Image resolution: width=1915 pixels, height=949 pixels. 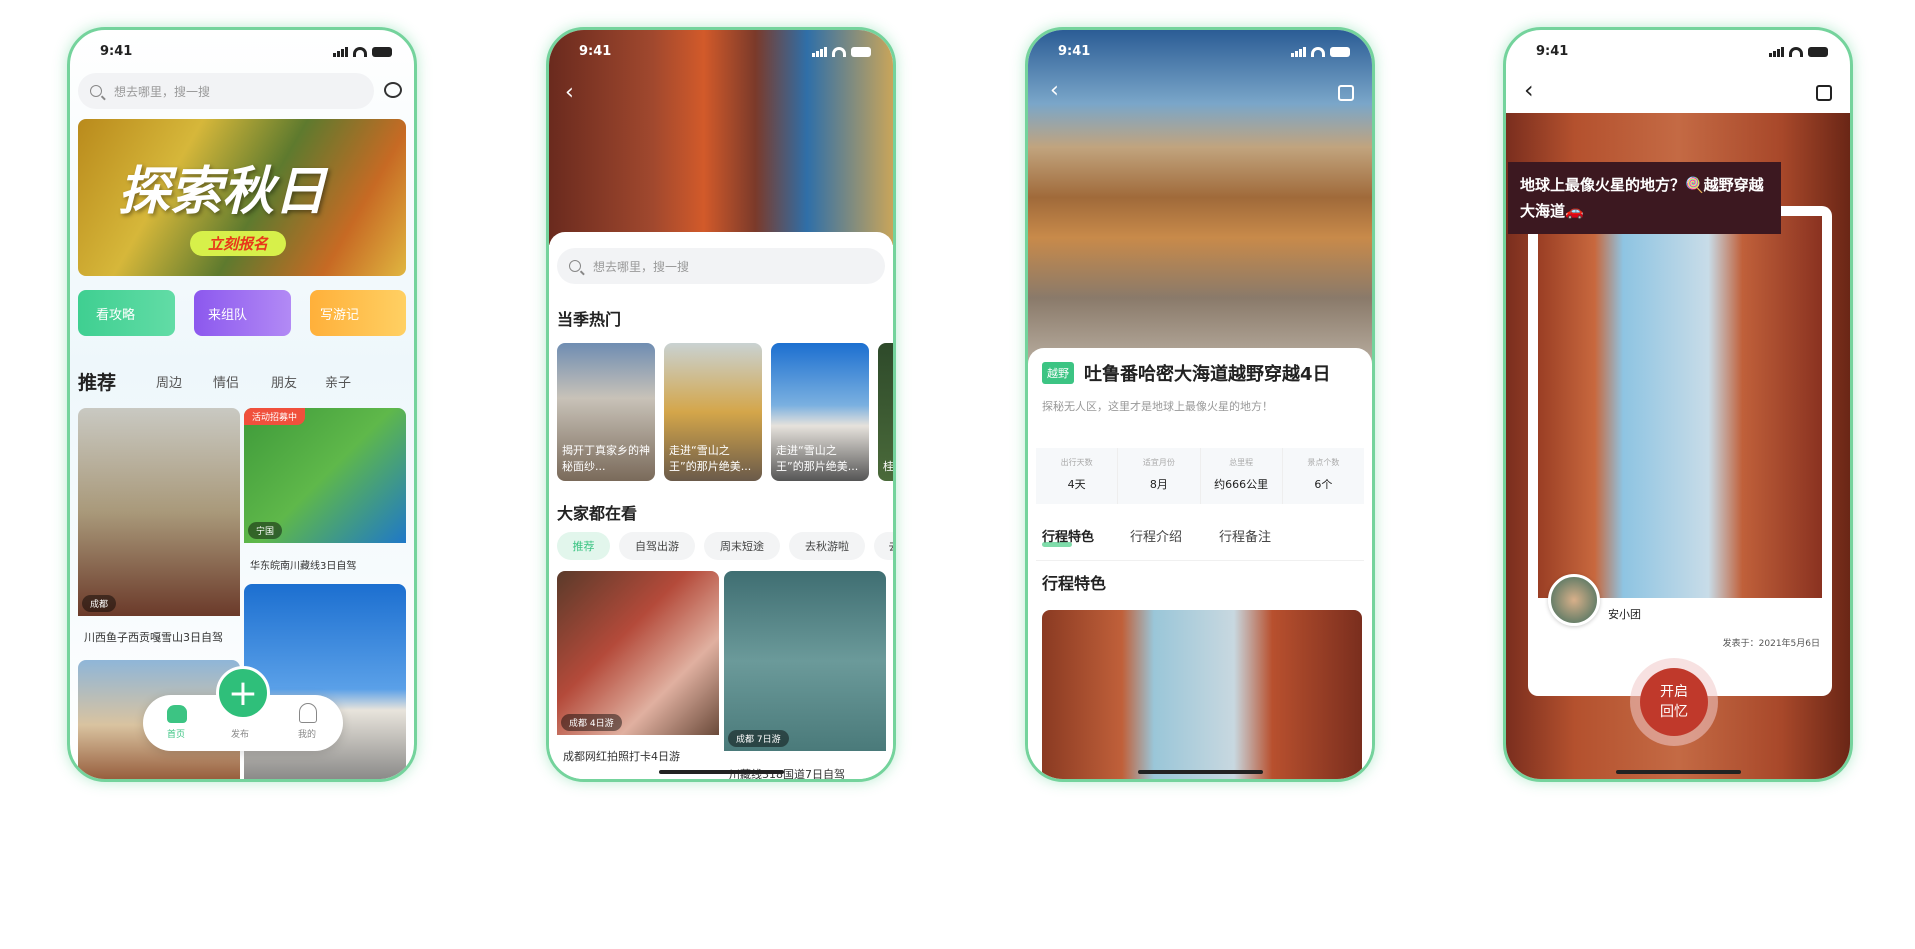 I want to click on card-image: 活动招募中 宁国, so click(x=325, y=475).